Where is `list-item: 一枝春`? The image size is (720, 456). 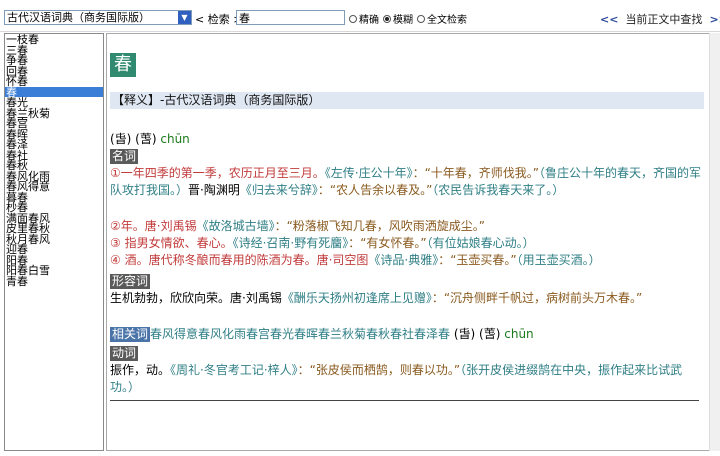 list-item: 一枝春 is located at coordinates (54, 39).